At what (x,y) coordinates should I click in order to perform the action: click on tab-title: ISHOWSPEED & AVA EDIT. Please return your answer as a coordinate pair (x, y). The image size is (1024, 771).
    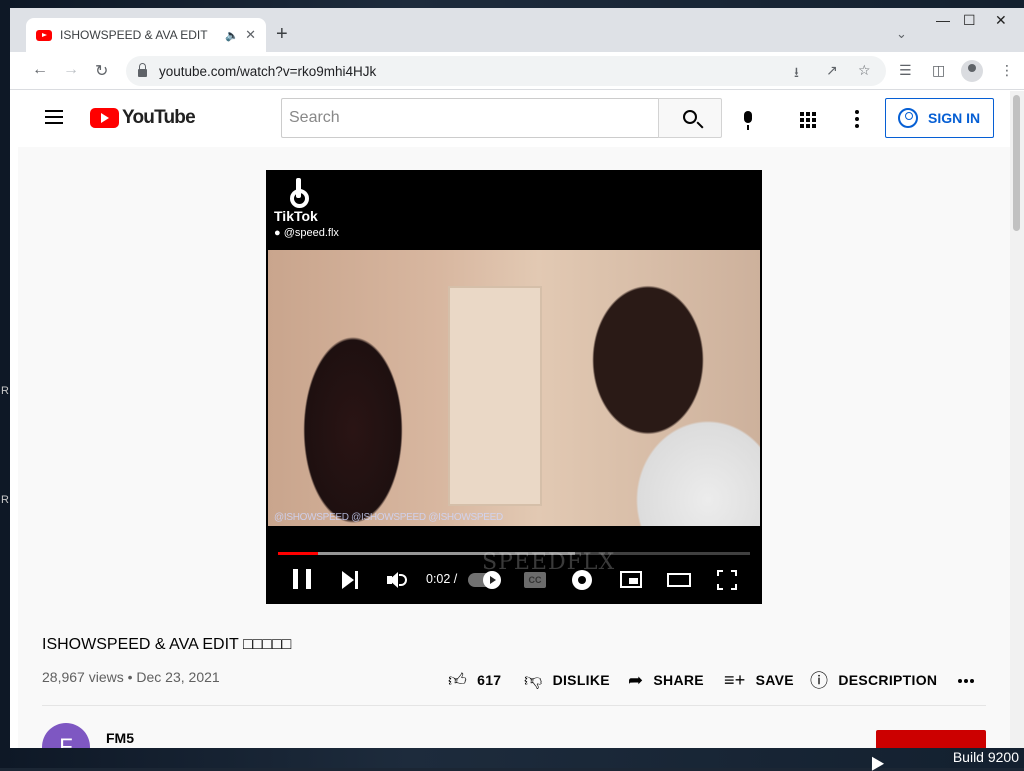
    Looking at the image, I should click on (134, 35).